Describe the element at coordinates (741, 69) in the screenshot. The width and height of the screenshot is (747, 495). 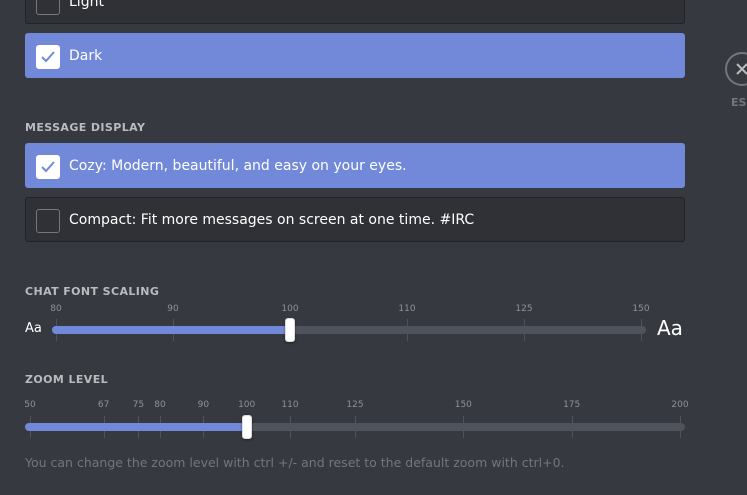
I see `close-icon` at that location.